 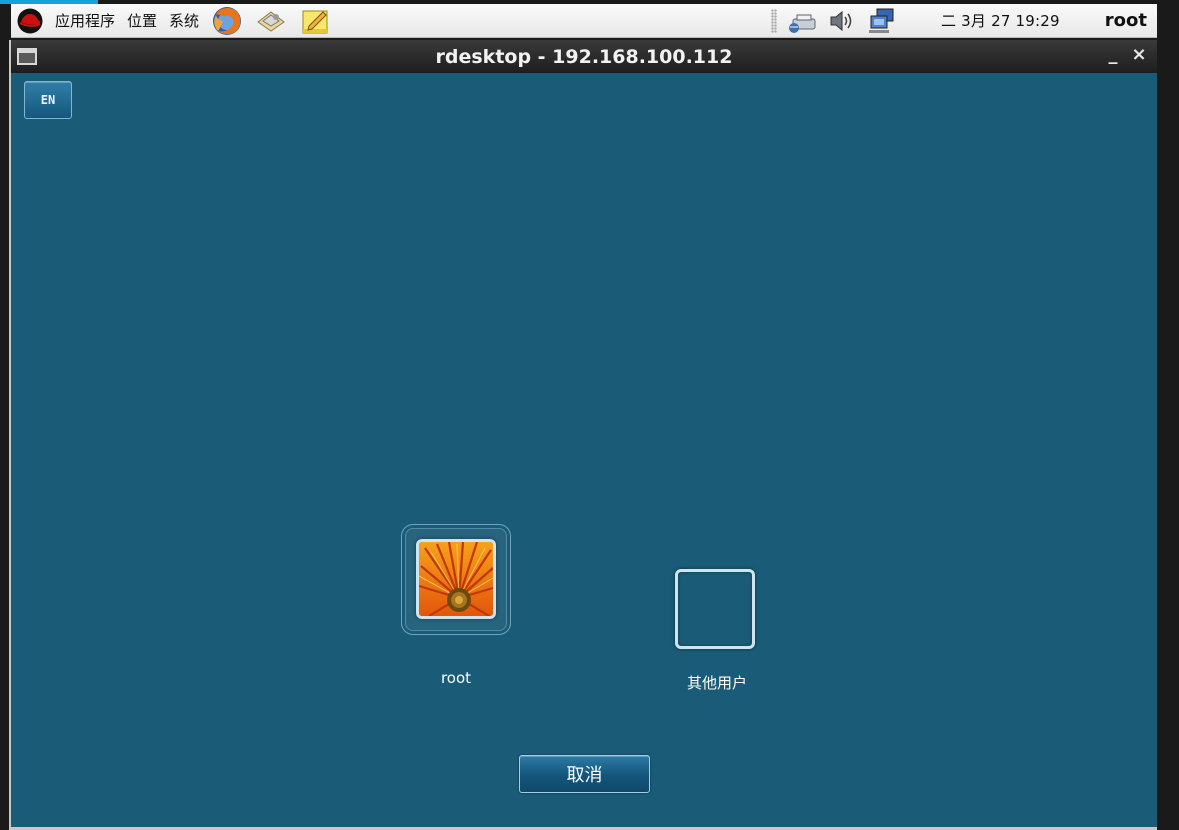 I want to click on redhat-logo-icon, so click(x=30, y=21).